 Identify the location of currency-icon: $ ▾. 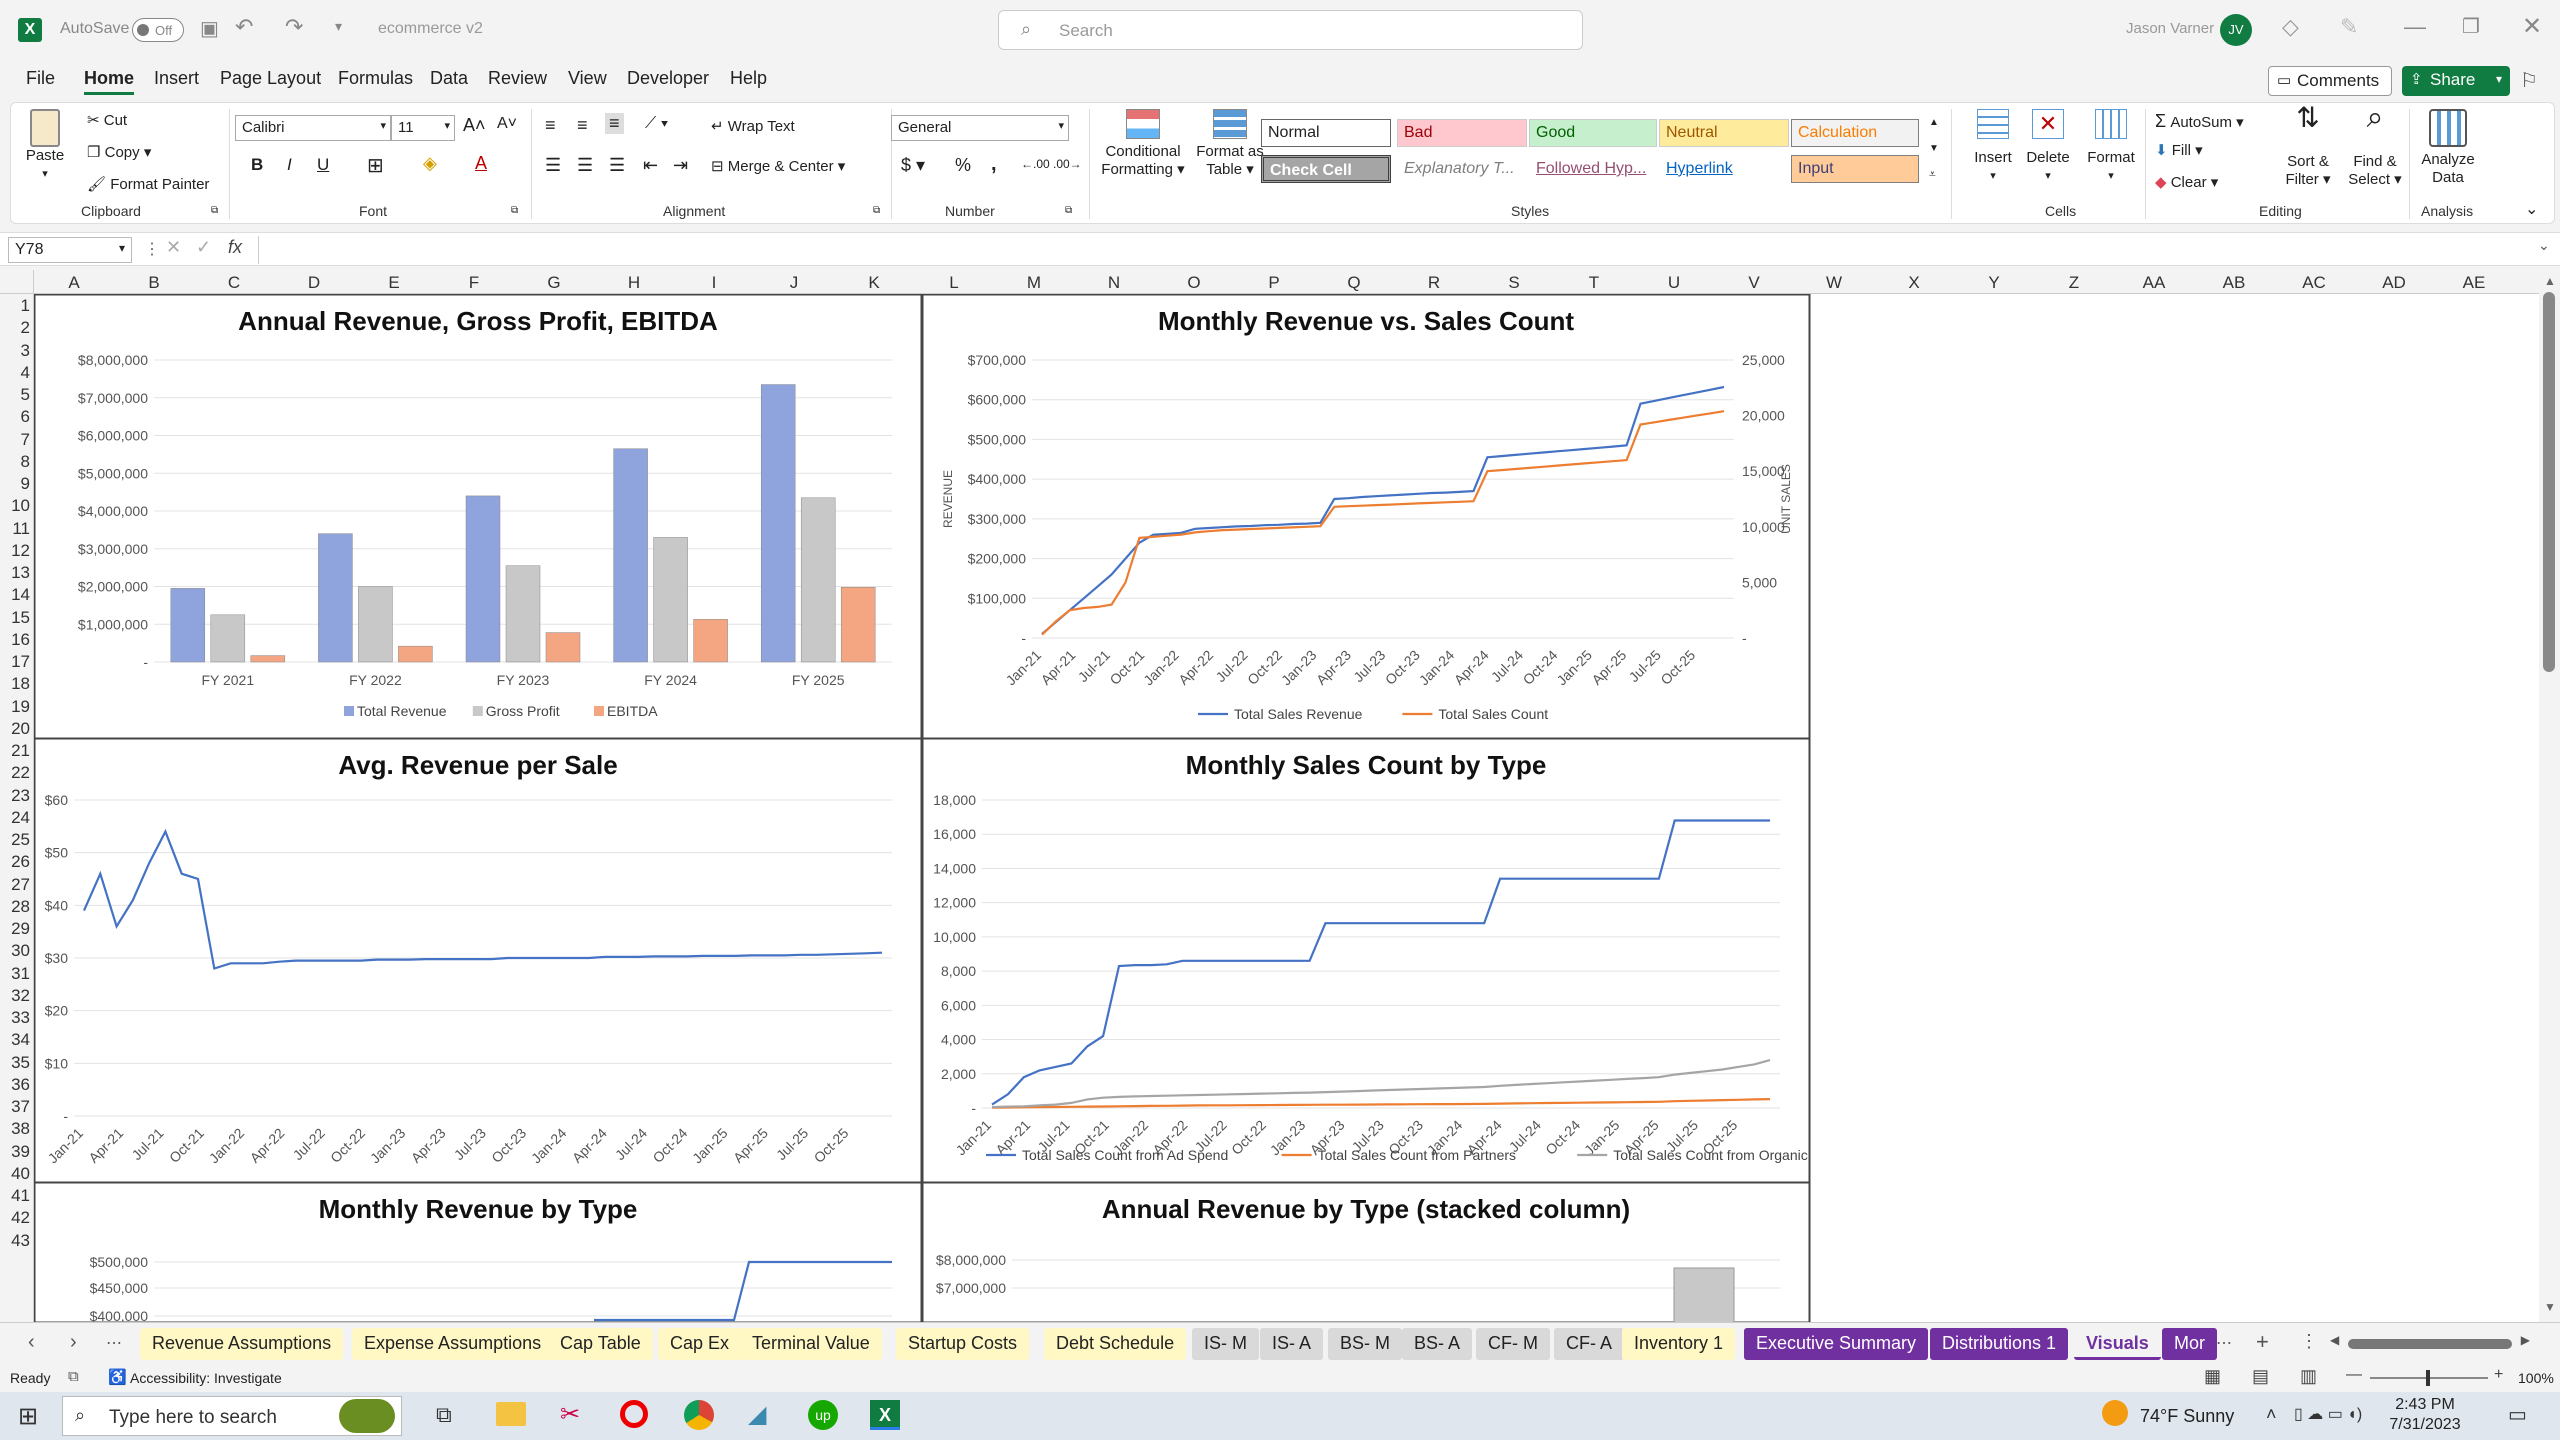
(913, 165).